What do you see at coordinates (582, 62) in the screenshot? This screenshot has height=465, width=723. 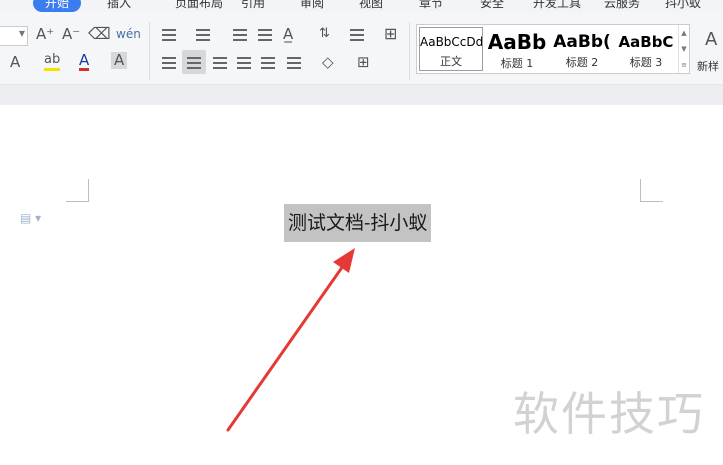 I see `style-name: 标题 2` at bounding box center [582, 62].